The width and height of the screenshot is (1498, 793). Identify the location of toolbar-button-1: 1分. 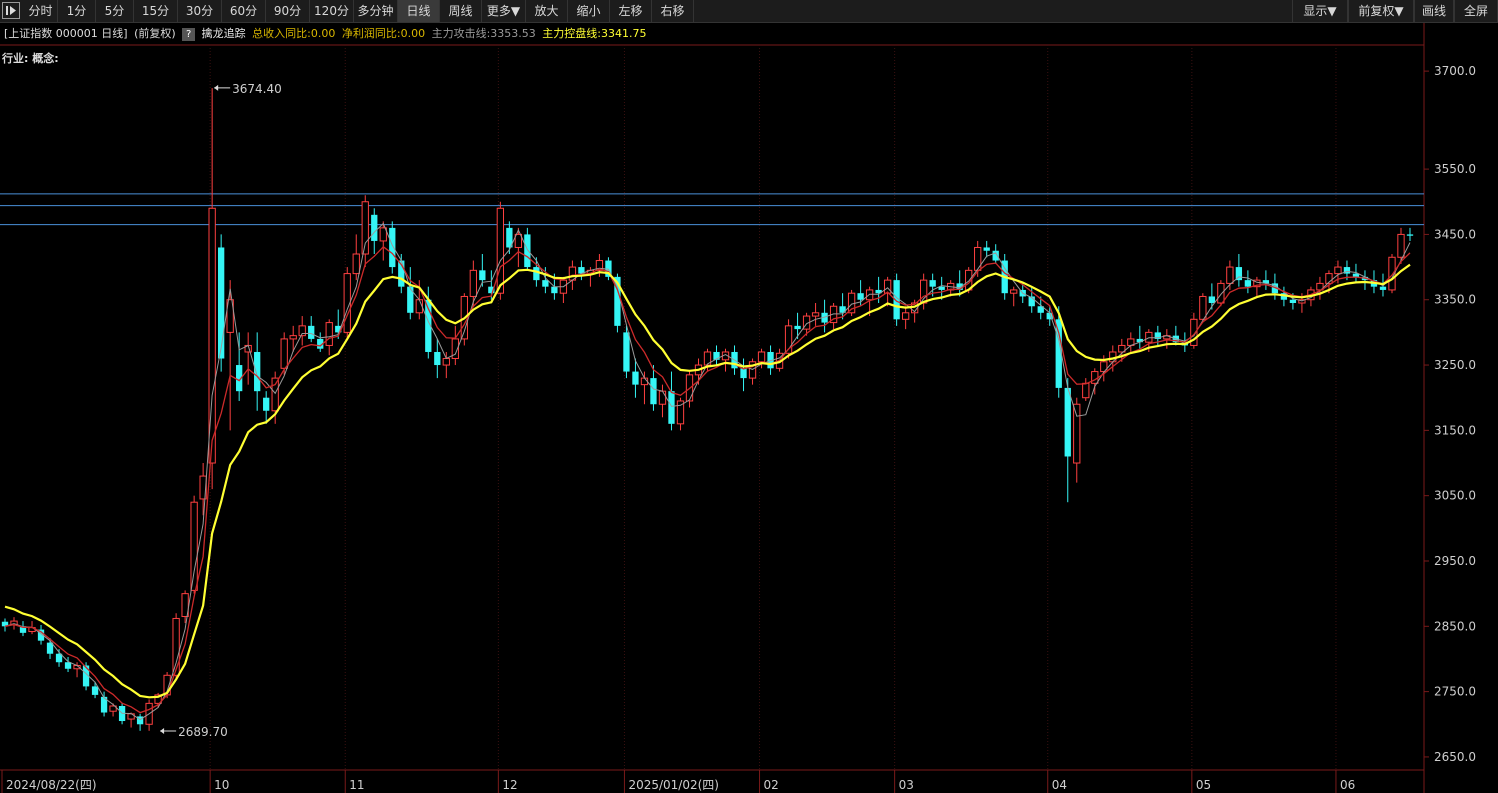
(77, 11).